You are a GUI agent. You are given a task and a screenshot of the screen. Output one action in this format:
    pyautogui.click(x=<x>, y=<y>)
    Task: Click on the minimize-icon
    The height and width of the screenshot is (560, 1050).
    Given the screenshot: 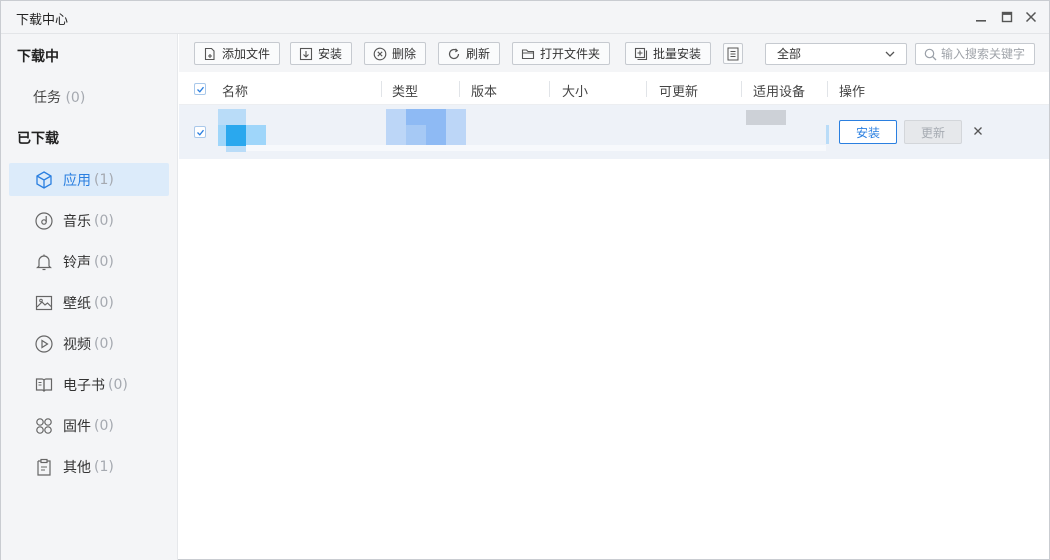 What is the action you would take?
    pyautogui.click(x=981, y=21)
    